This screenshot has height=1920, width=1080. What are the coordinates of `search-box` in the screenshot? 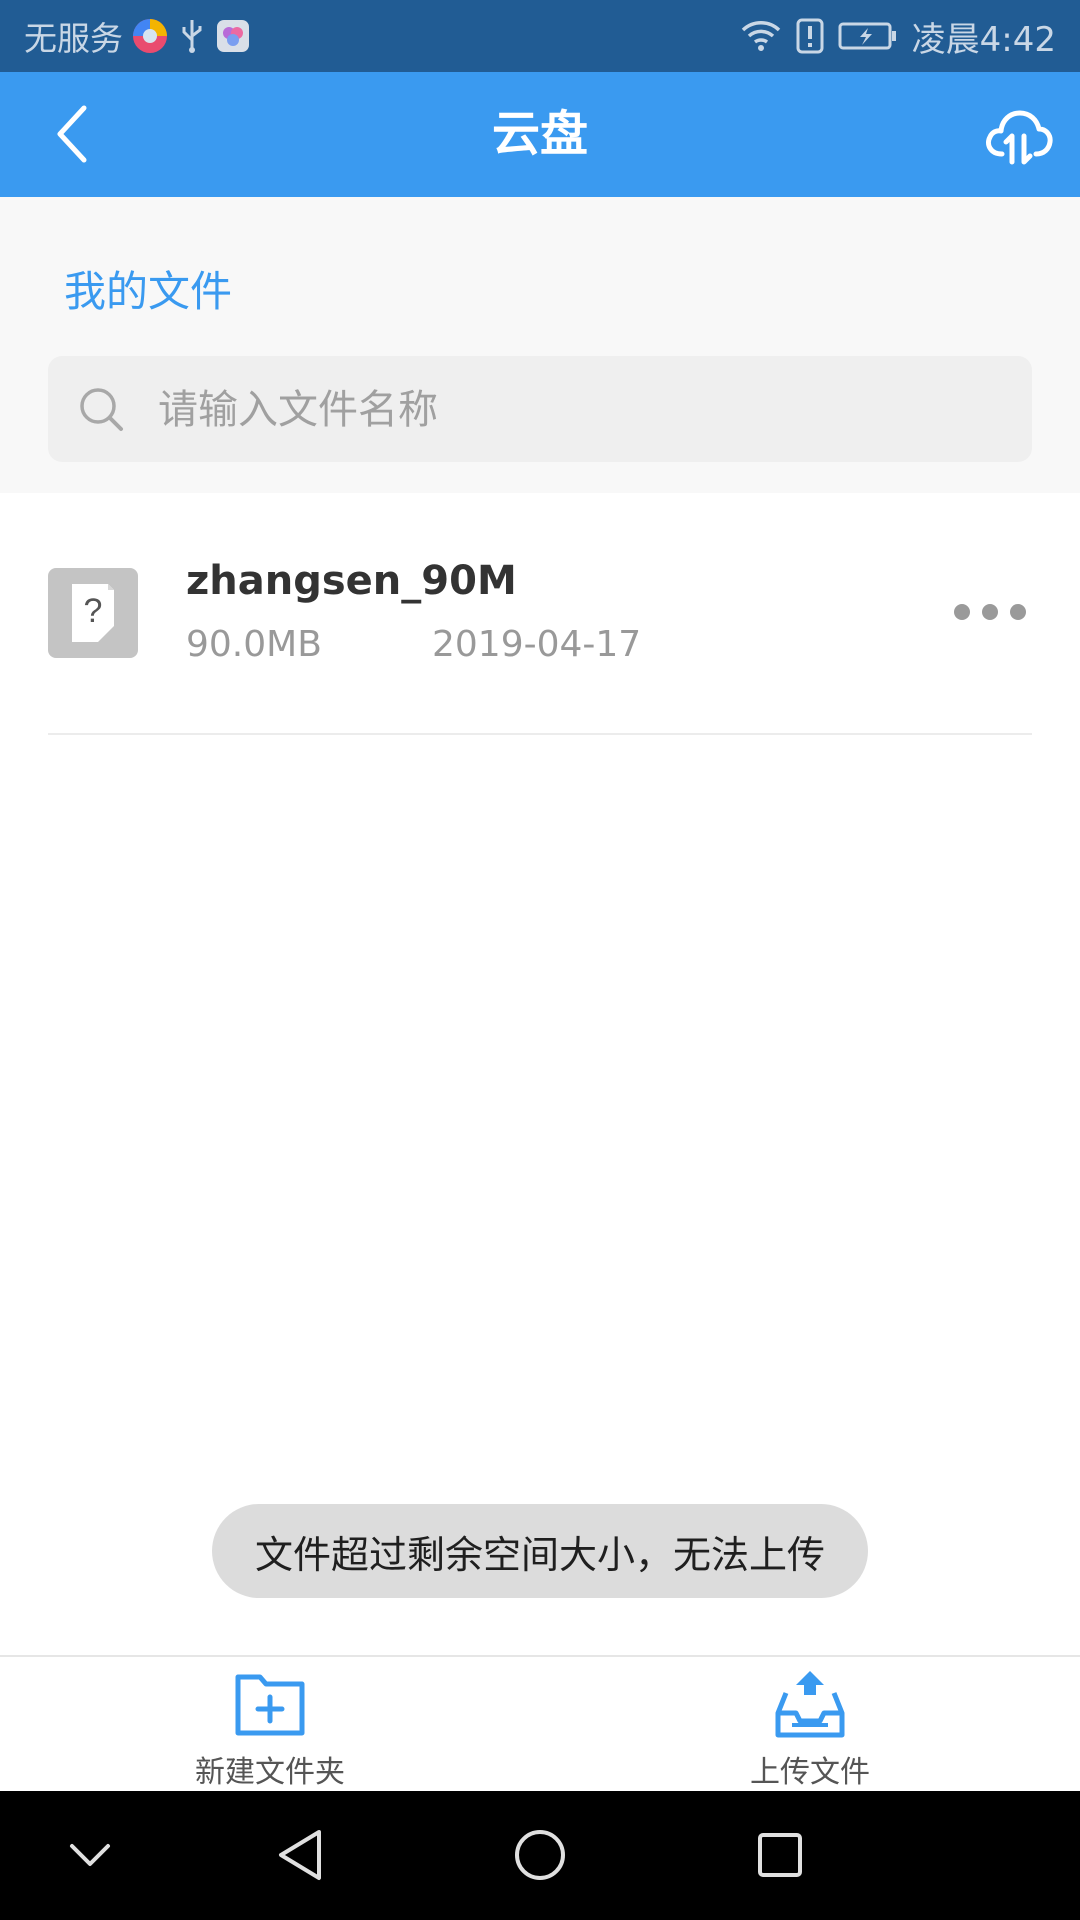 It's located at (540, 410).